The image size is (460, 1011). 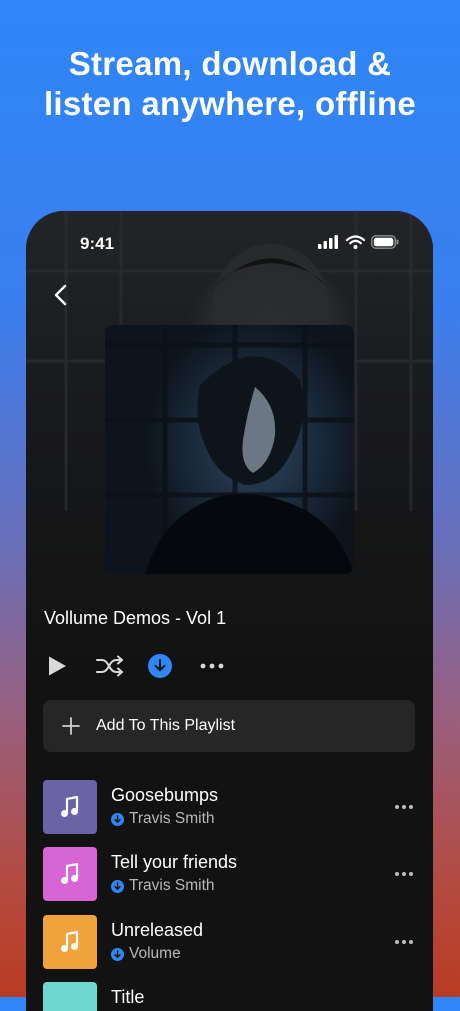 I want to click on playlist-more-button, so click(x=212, y=666).